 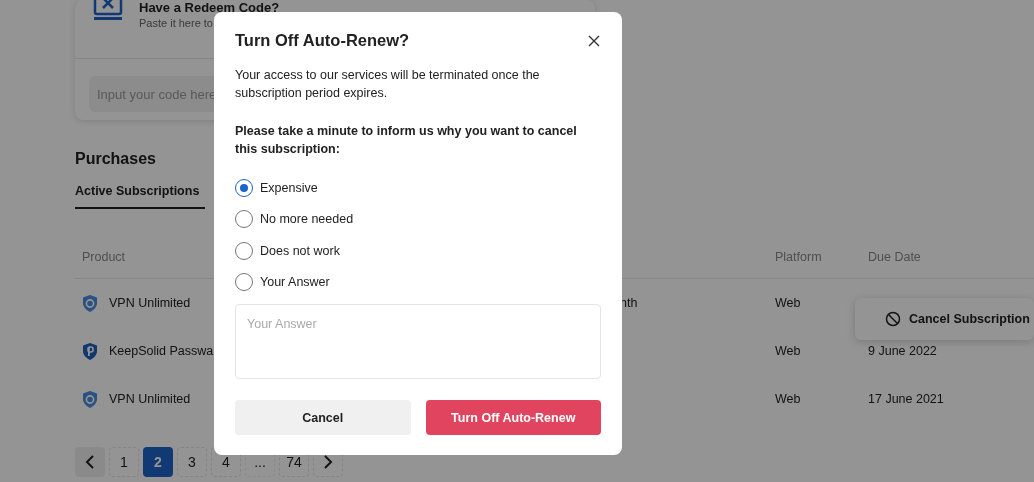 I want to click on option-label: Expensive, so click(x=289, y=187).